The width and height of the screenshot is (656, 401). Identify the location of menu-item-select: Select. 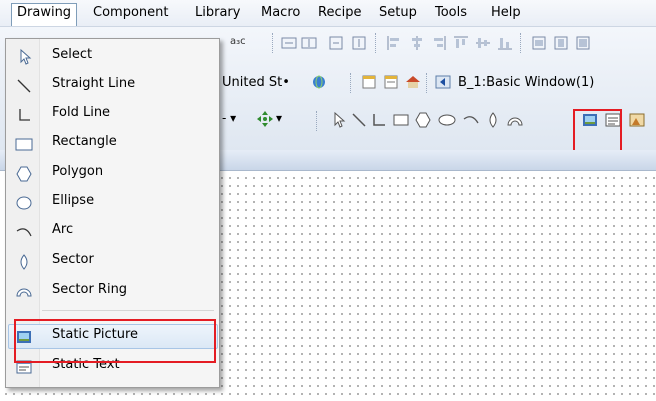
(112, 56).